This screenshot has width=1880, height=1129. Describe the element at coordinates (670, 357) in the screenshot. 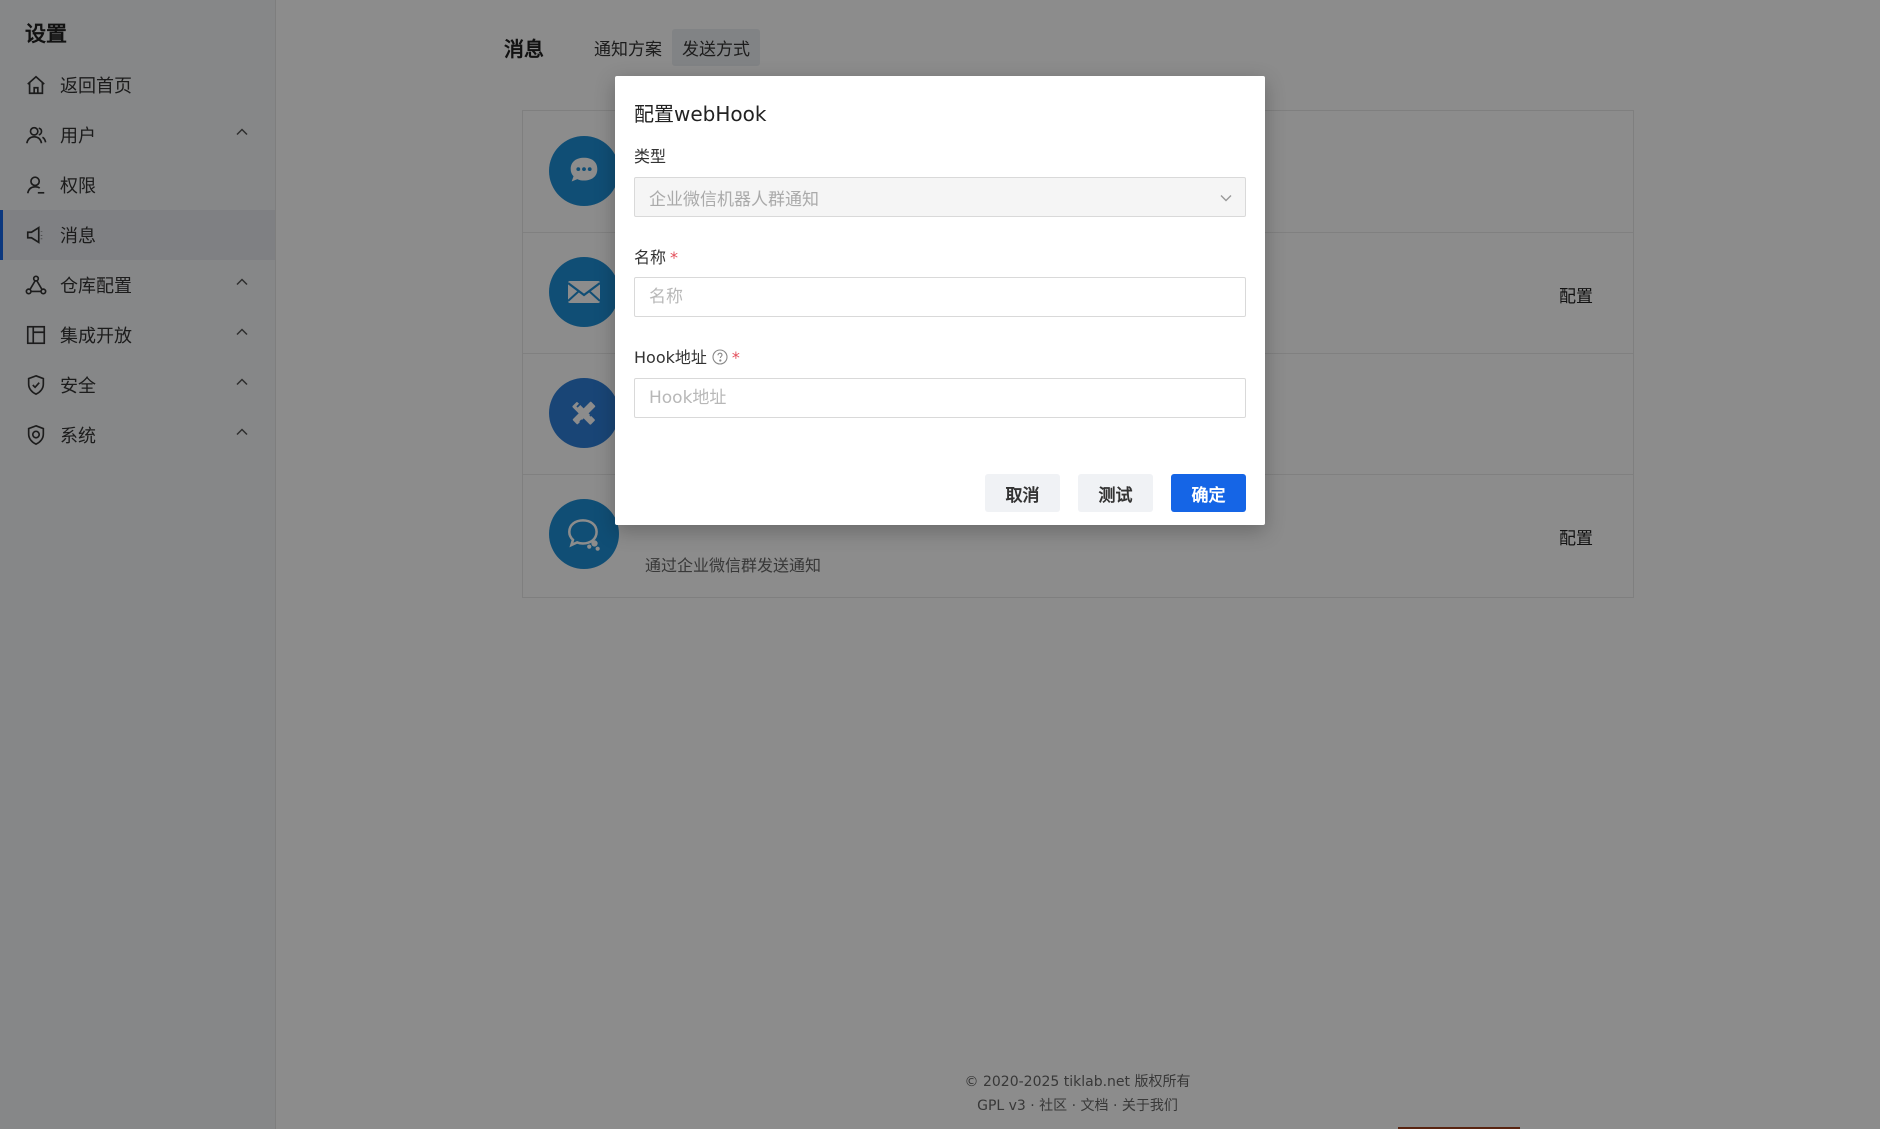

I see `hook-label-text: Hook地址` at that location.